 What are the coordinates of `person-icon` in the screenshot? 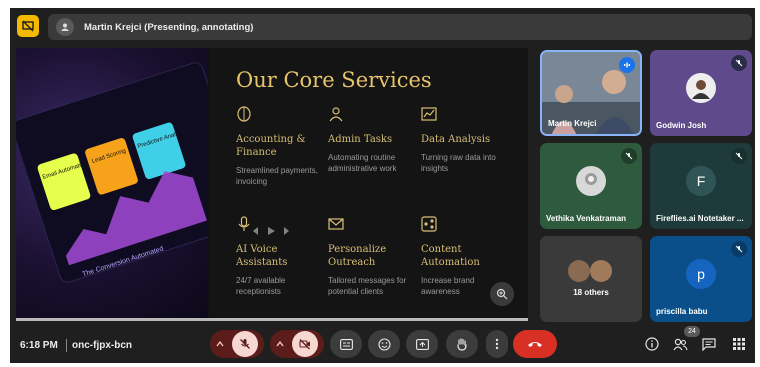 It's located at (65, 27).